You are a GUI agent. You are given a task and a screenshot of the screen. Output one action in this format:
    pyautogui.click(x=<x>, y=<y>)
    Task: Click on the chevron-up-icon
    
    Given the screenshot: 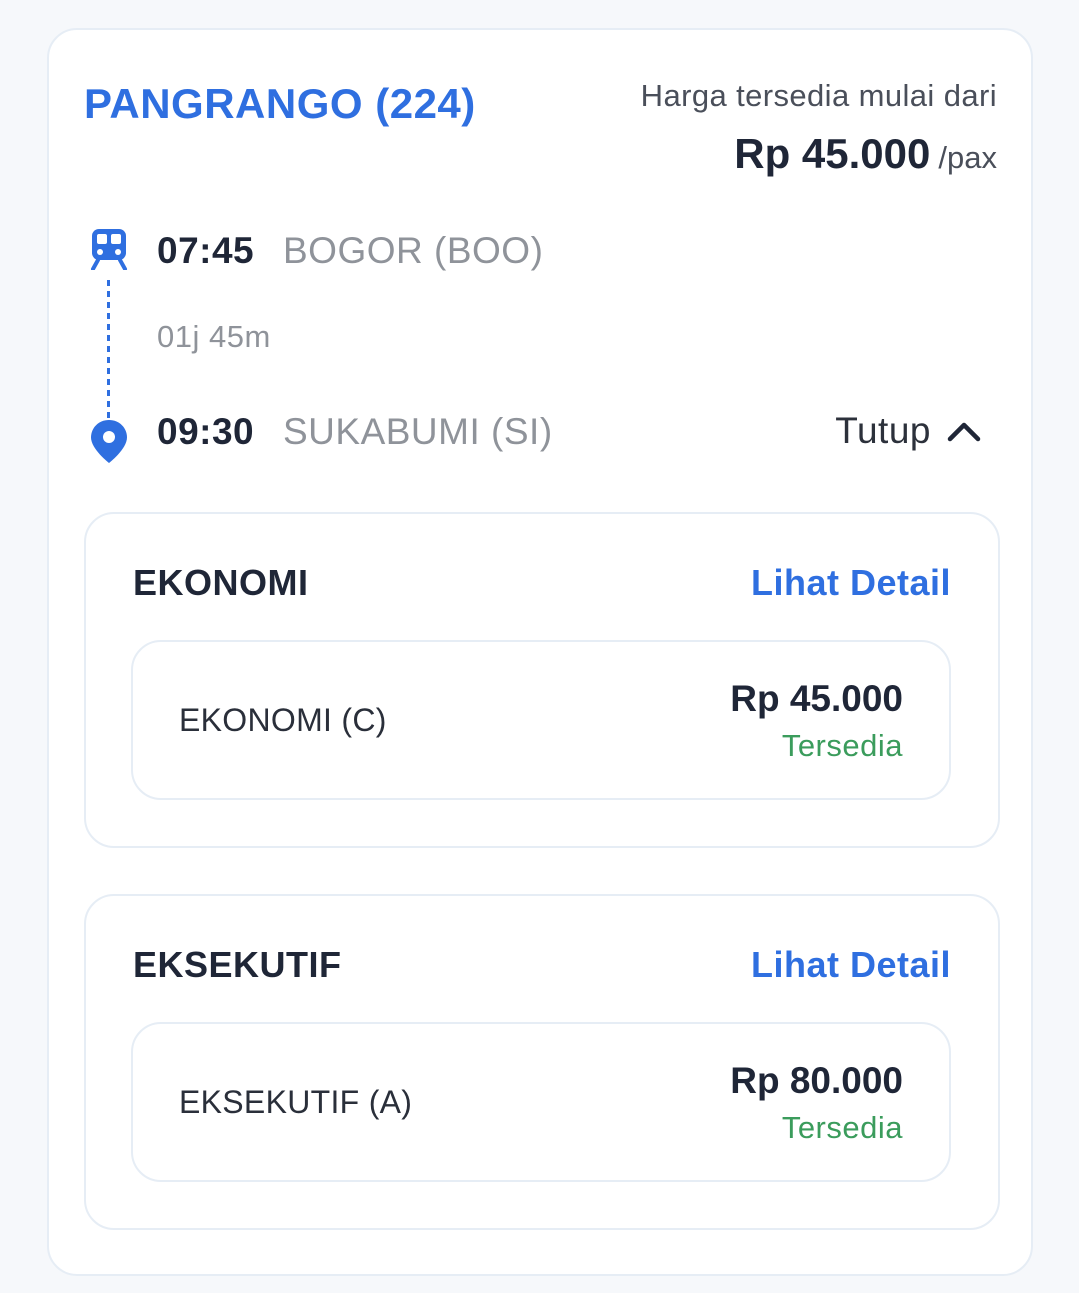 What is the action you would take?
    pyautogui.click(x=964, y=432)
    